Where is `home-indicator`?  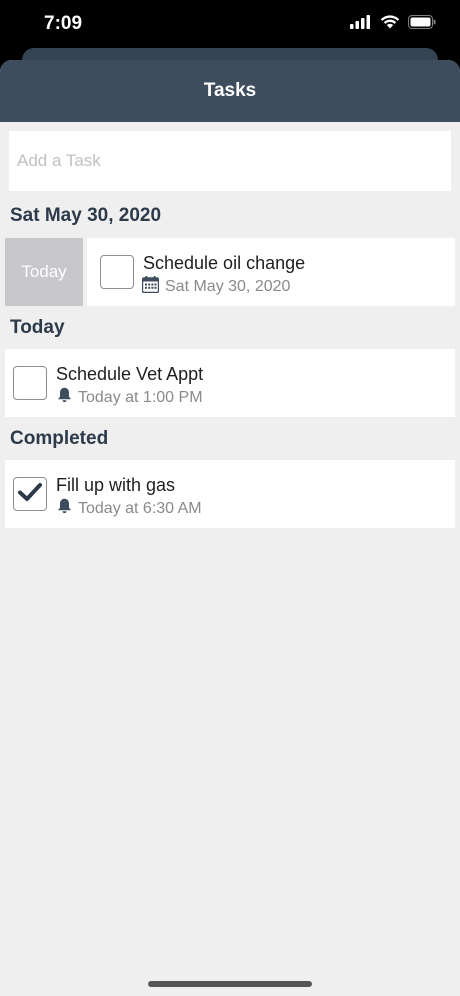 home-indicator is located at coordinates (230, 984).